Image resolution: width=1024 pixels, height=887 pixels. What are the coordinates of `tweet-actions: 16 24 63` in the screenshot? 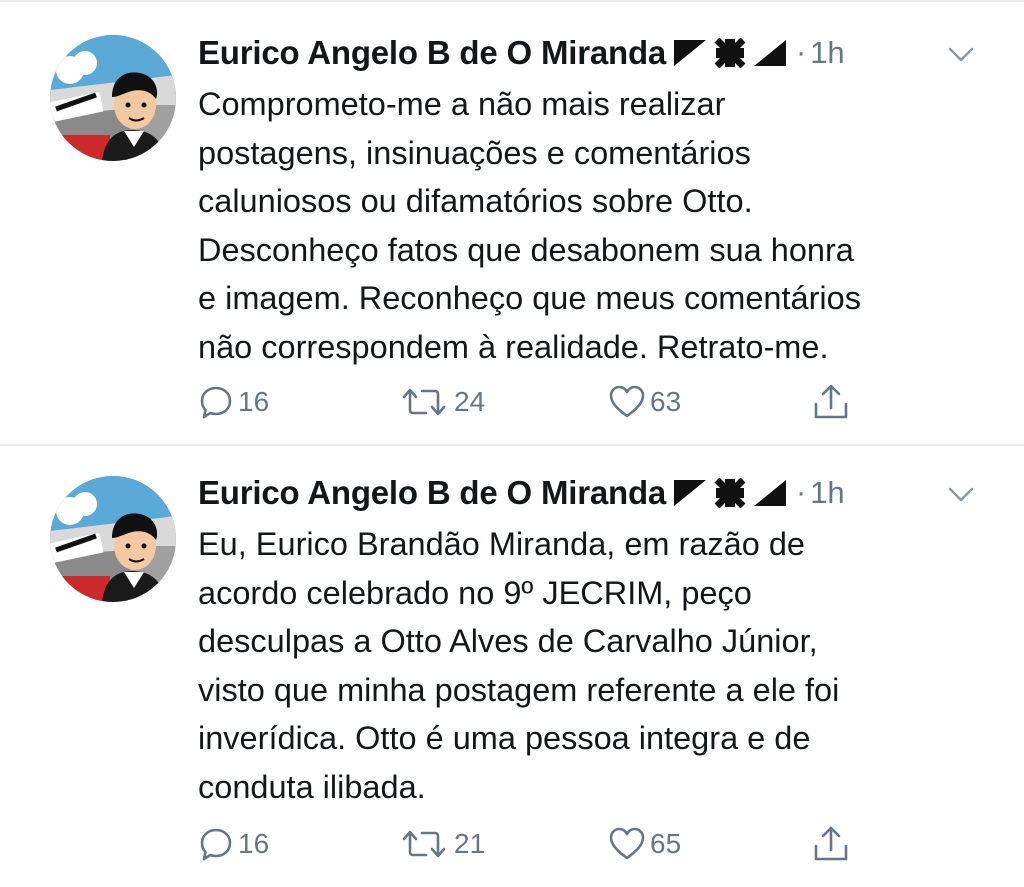 It's located at (548, 402).